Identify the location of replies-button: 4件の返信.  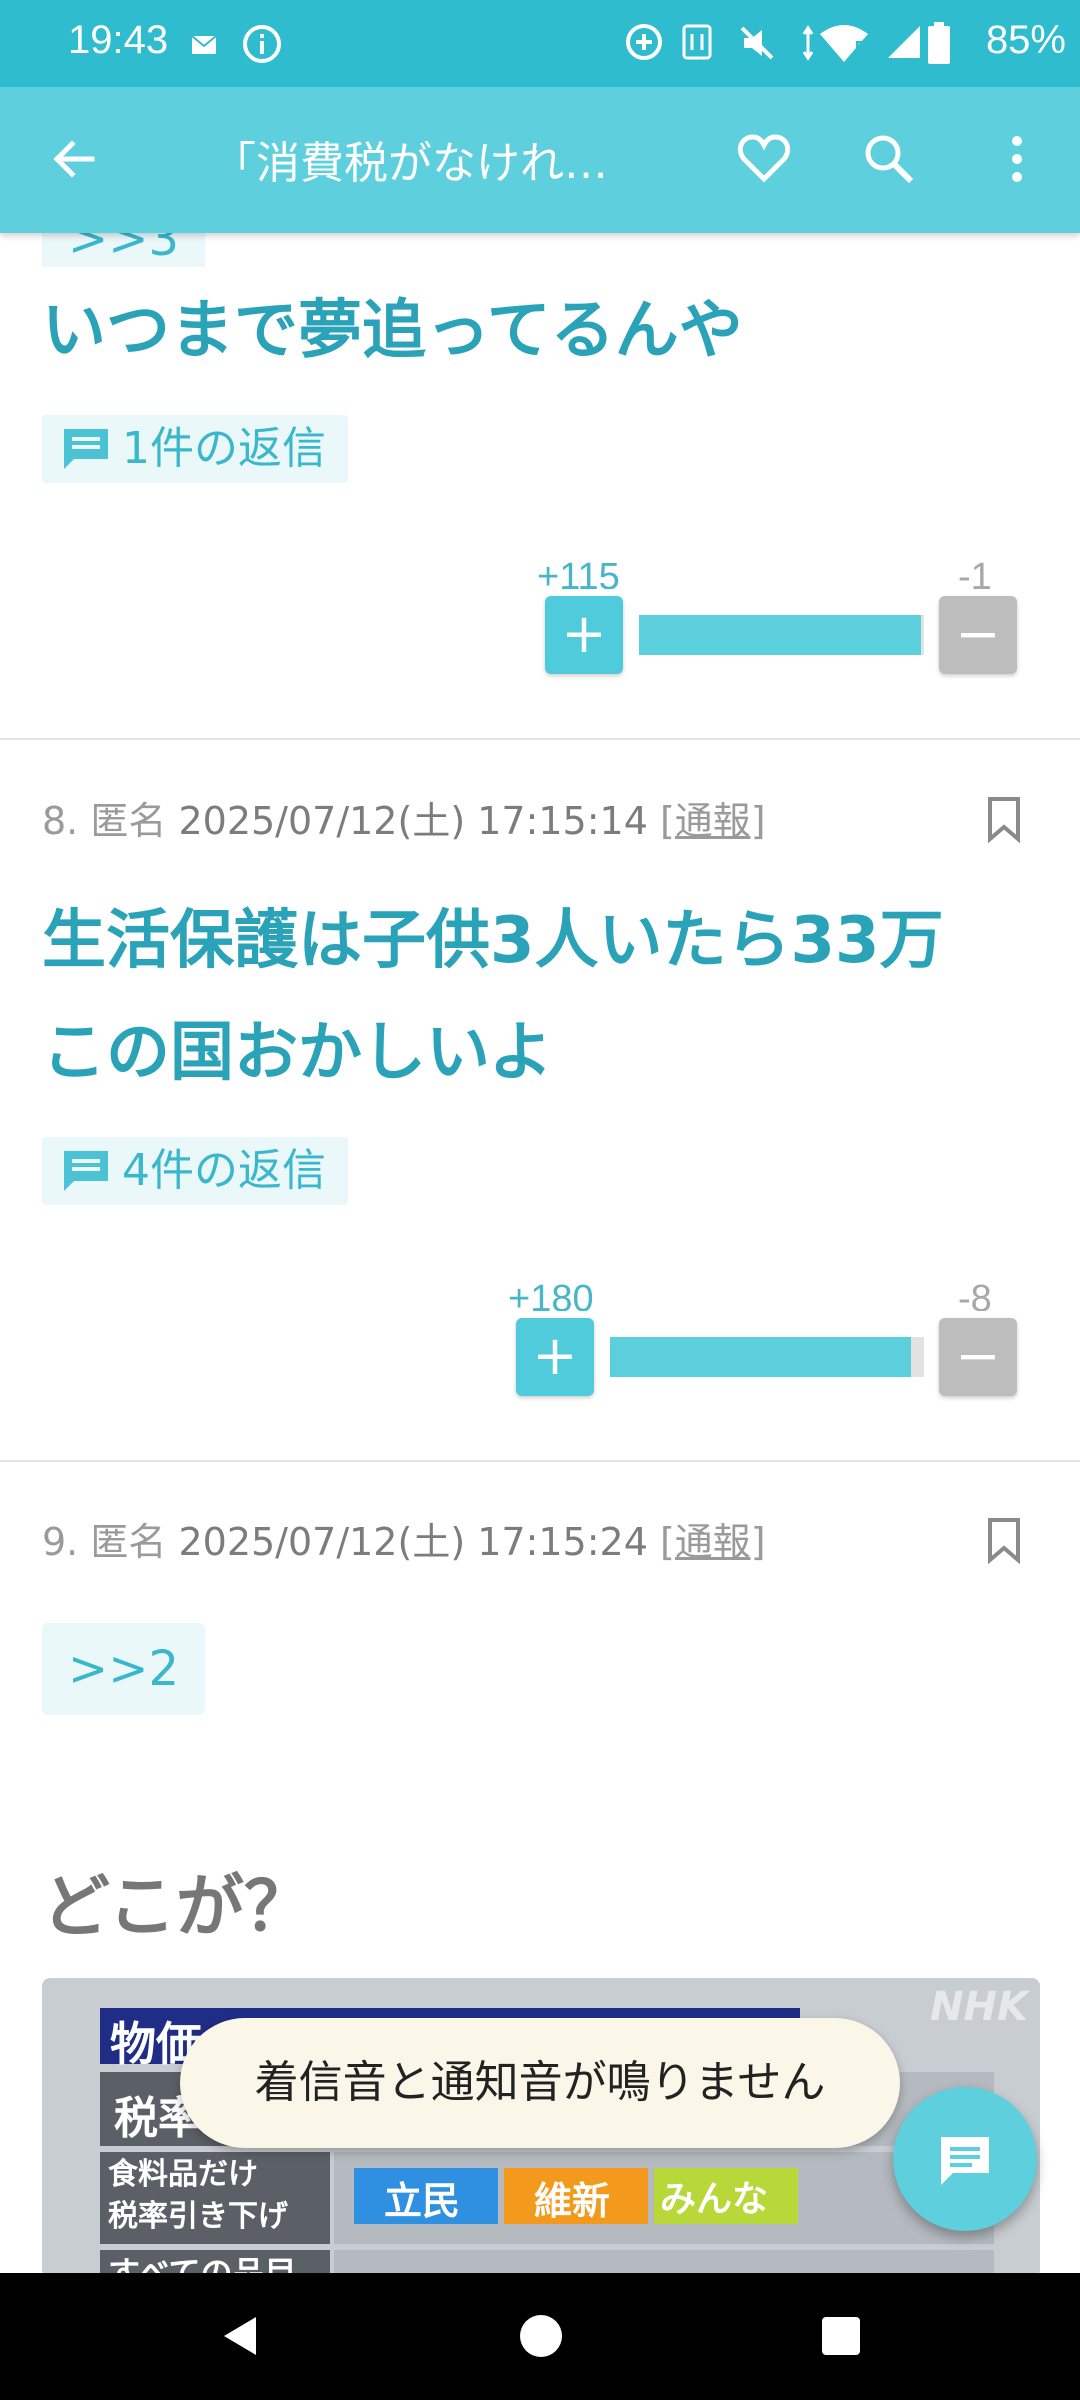
(195, 1171).